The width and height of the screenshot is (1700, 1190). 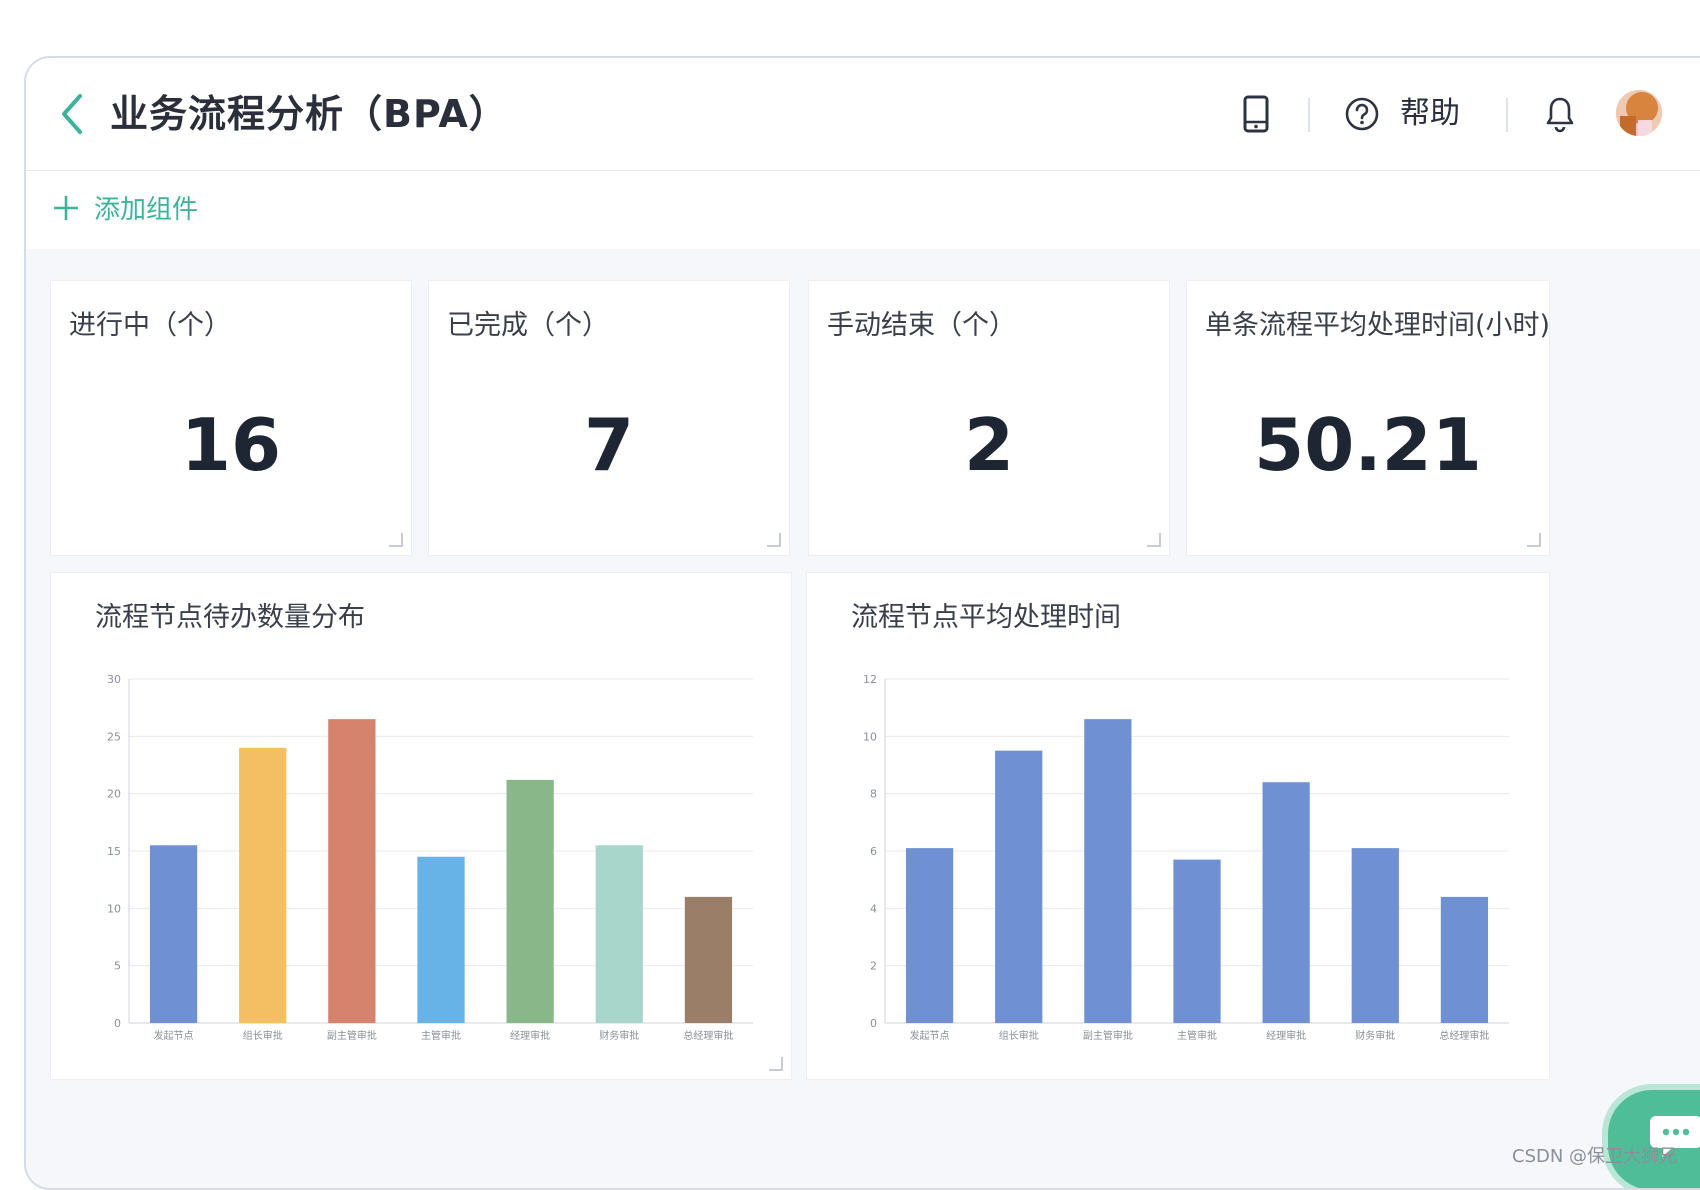 I want to click on kpi-label: 已完成（个）, so click(x=528, y=325).